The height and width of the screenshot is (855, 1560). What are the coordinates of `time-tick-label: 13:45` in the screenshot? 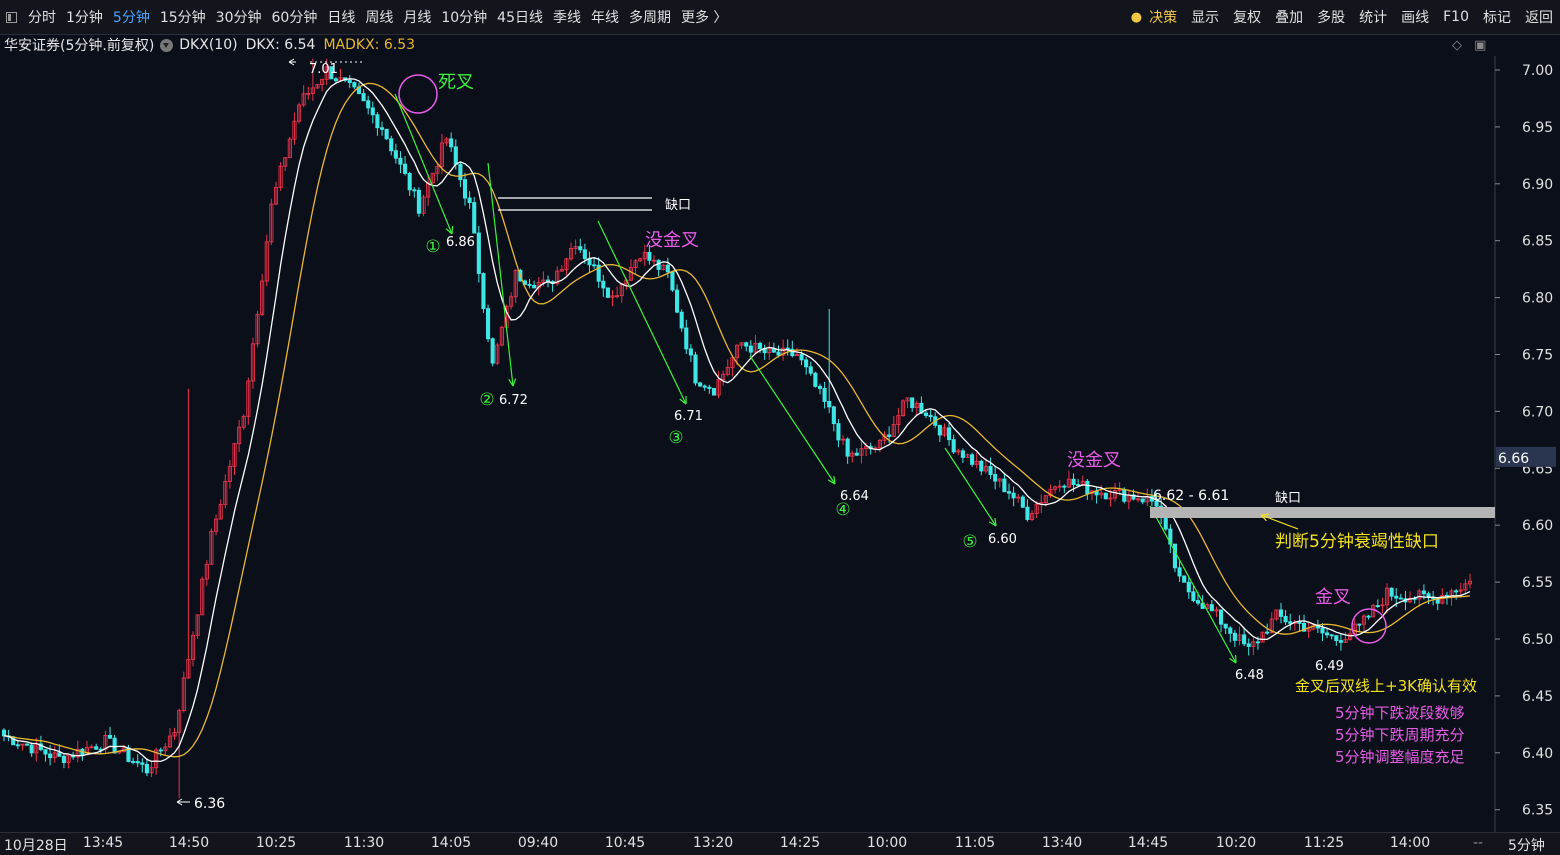 It's located at (103, 843).